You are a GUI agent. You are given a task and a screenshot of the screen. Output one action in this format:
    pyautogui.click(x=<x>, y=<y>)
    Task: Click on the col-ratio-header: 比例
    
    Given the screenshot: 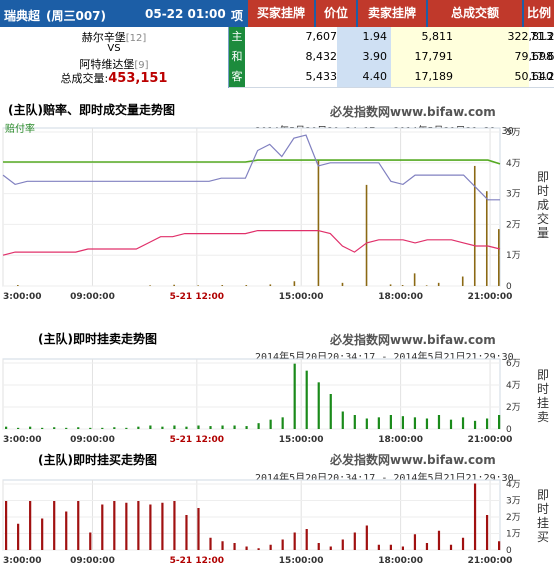 What is the action you would take?
    pyautogui.click(x=539, y=13)
    